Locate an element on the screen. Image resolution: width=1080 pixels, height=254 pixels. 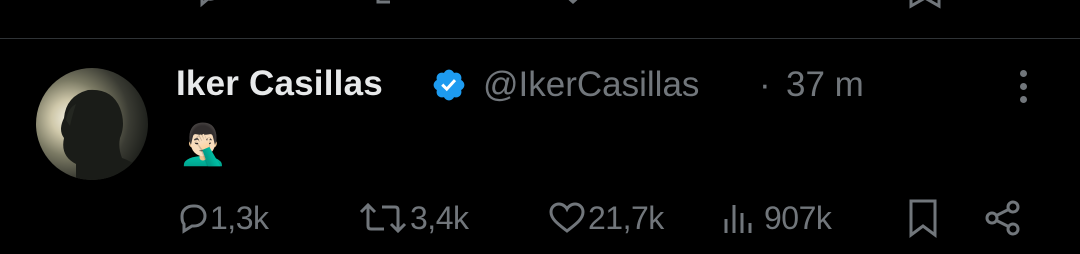
tweet-divider is located at coordinates (540, 38).